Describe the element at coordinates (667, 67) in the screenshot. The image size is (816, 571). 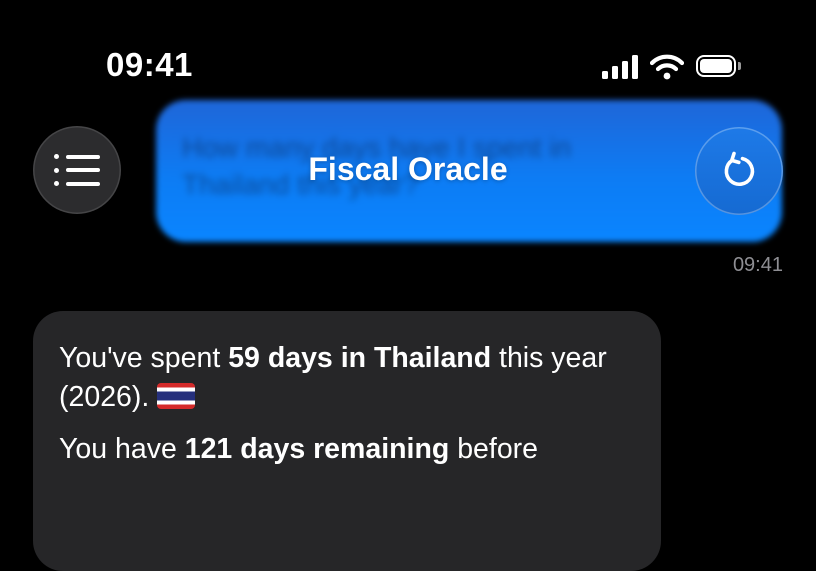
I see `wifi-icon` at that location.